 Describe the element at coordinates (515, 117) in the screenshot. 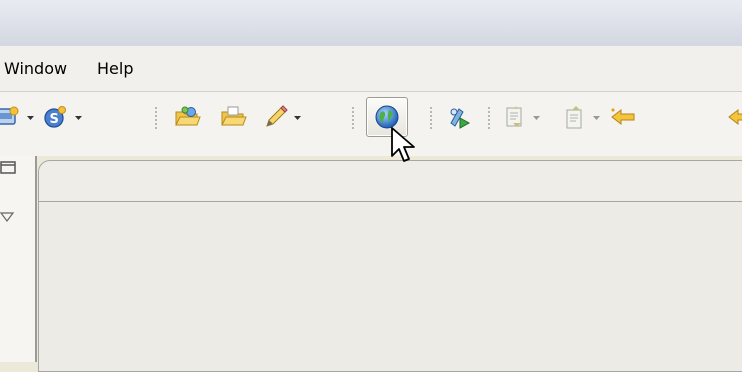

I see `next-annotation-icon` at that location.